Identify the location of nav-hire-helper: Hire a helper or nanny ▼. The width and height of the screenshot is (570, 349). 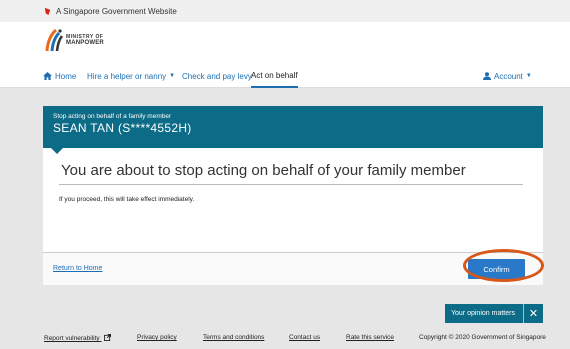
(131, 76).